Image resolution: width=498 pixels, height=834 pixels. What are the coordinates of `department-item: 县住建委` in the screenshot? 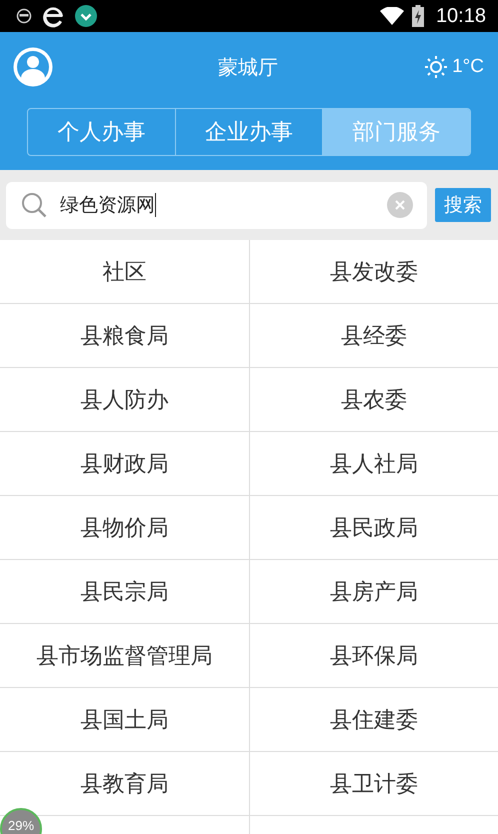 It's located at (374, 719).